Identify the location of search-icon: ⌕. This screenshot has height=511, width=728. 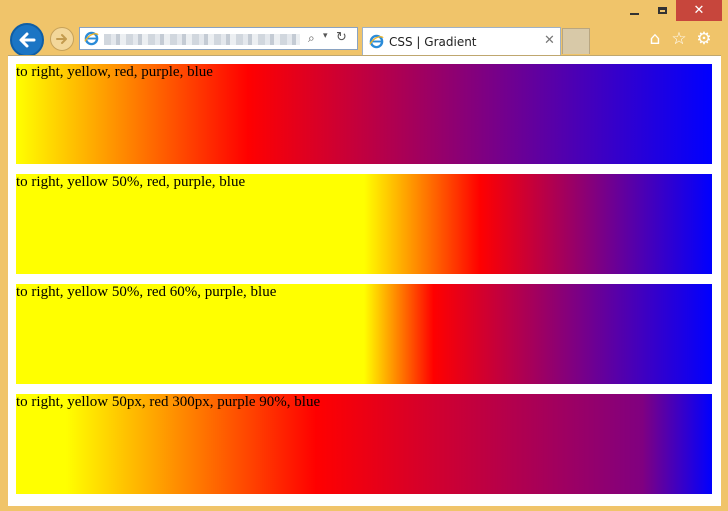
(315, 38).